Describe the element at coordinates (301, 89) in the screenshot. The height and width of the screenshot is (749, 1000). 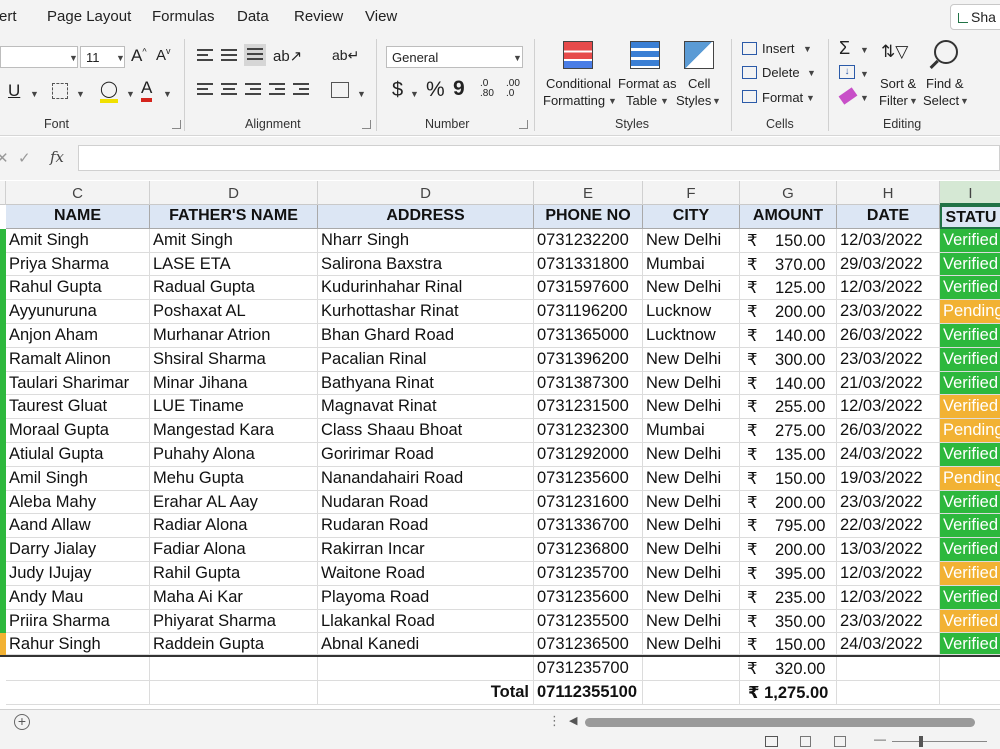
I see `increase-indent-icon` at that location.